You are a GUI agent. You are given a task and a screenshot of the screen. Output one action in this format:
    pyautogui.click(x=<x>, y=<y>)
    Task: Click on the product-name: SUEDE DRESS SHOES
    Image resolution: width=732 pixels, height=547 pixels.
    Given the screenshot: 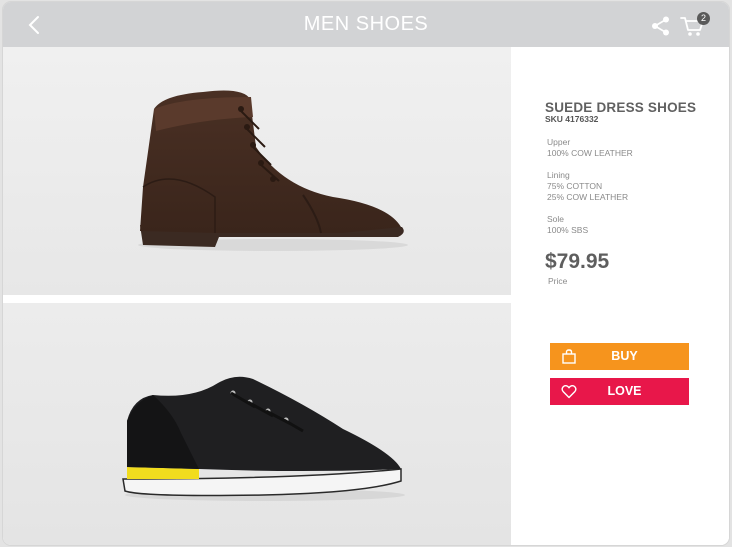 What is the action you would take?
    pyautogui.click(x=621, y=107)
    